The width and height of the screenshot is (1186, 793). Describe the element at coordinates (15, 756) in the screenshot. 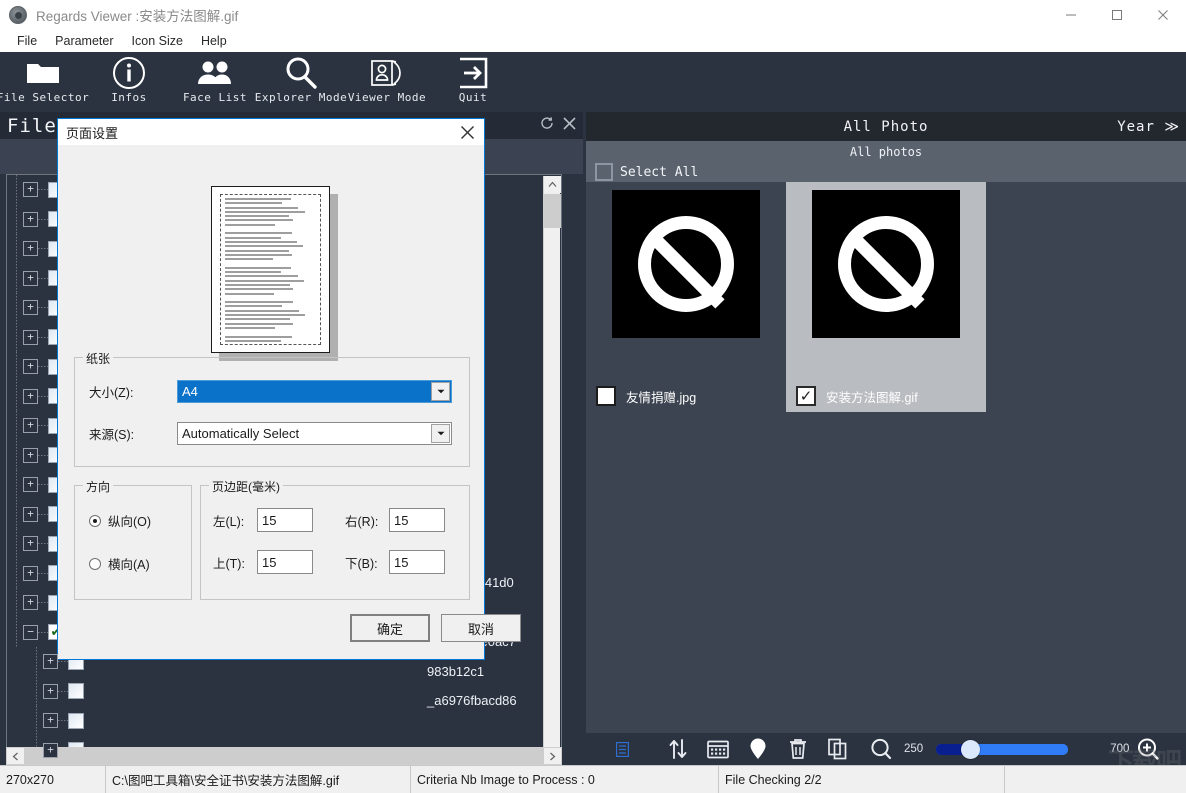

I see `chevron-left-icon` at that location.